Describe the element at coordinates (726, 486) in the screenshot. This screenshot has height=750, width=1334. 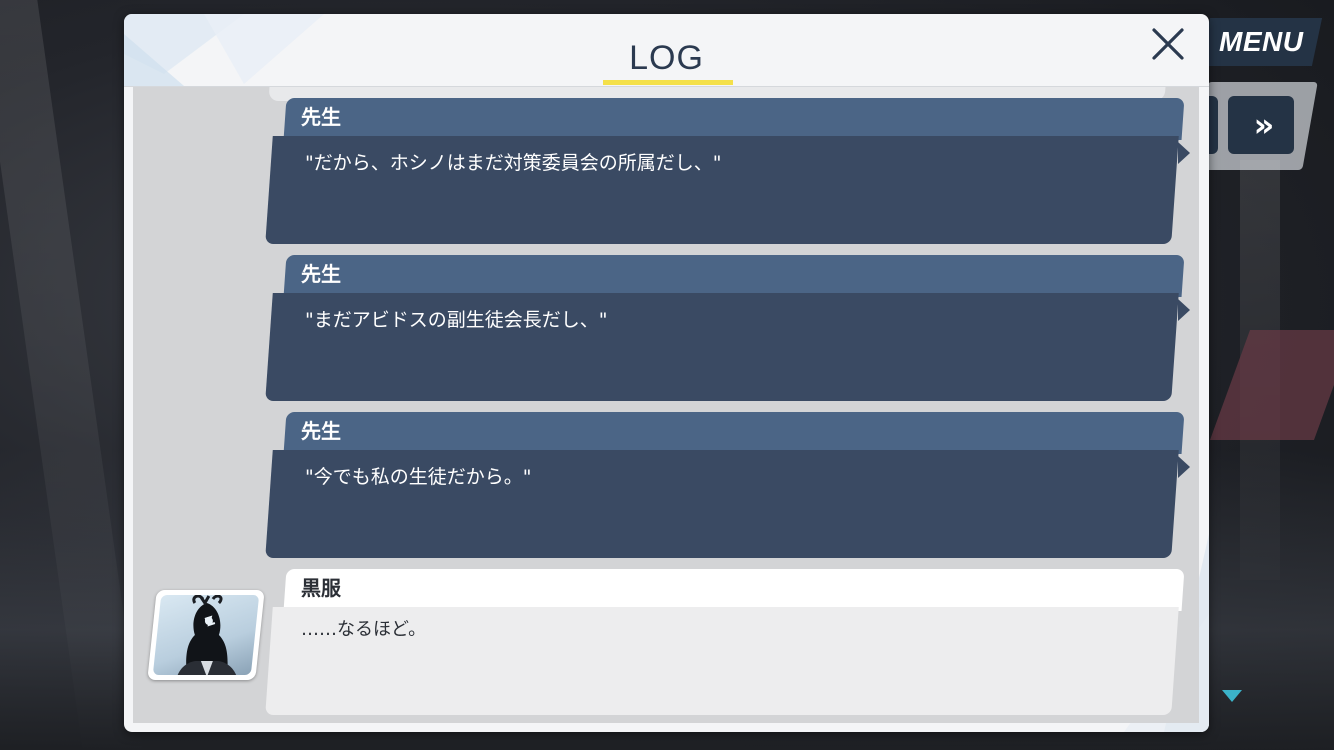
I see `log-entry: 先生 "今でも私の生徒だから。"` at that location.